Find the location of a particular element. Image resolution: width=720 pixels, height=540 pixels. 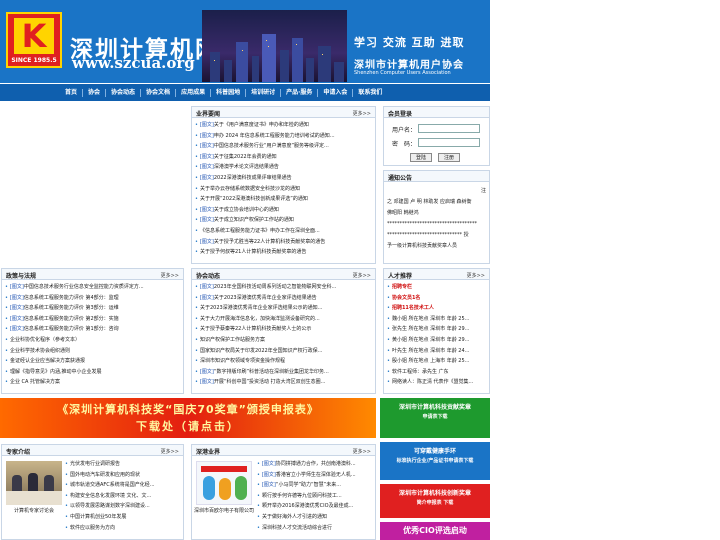

nav-item-achievements: 应用成果 is located at coordinates (194, 92).